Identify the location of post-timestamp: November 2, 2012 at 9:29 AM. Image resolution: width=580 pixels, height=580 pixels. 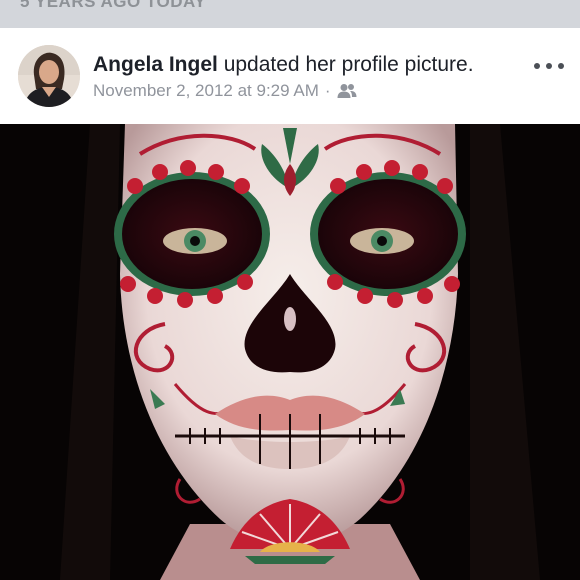
(206, 91).